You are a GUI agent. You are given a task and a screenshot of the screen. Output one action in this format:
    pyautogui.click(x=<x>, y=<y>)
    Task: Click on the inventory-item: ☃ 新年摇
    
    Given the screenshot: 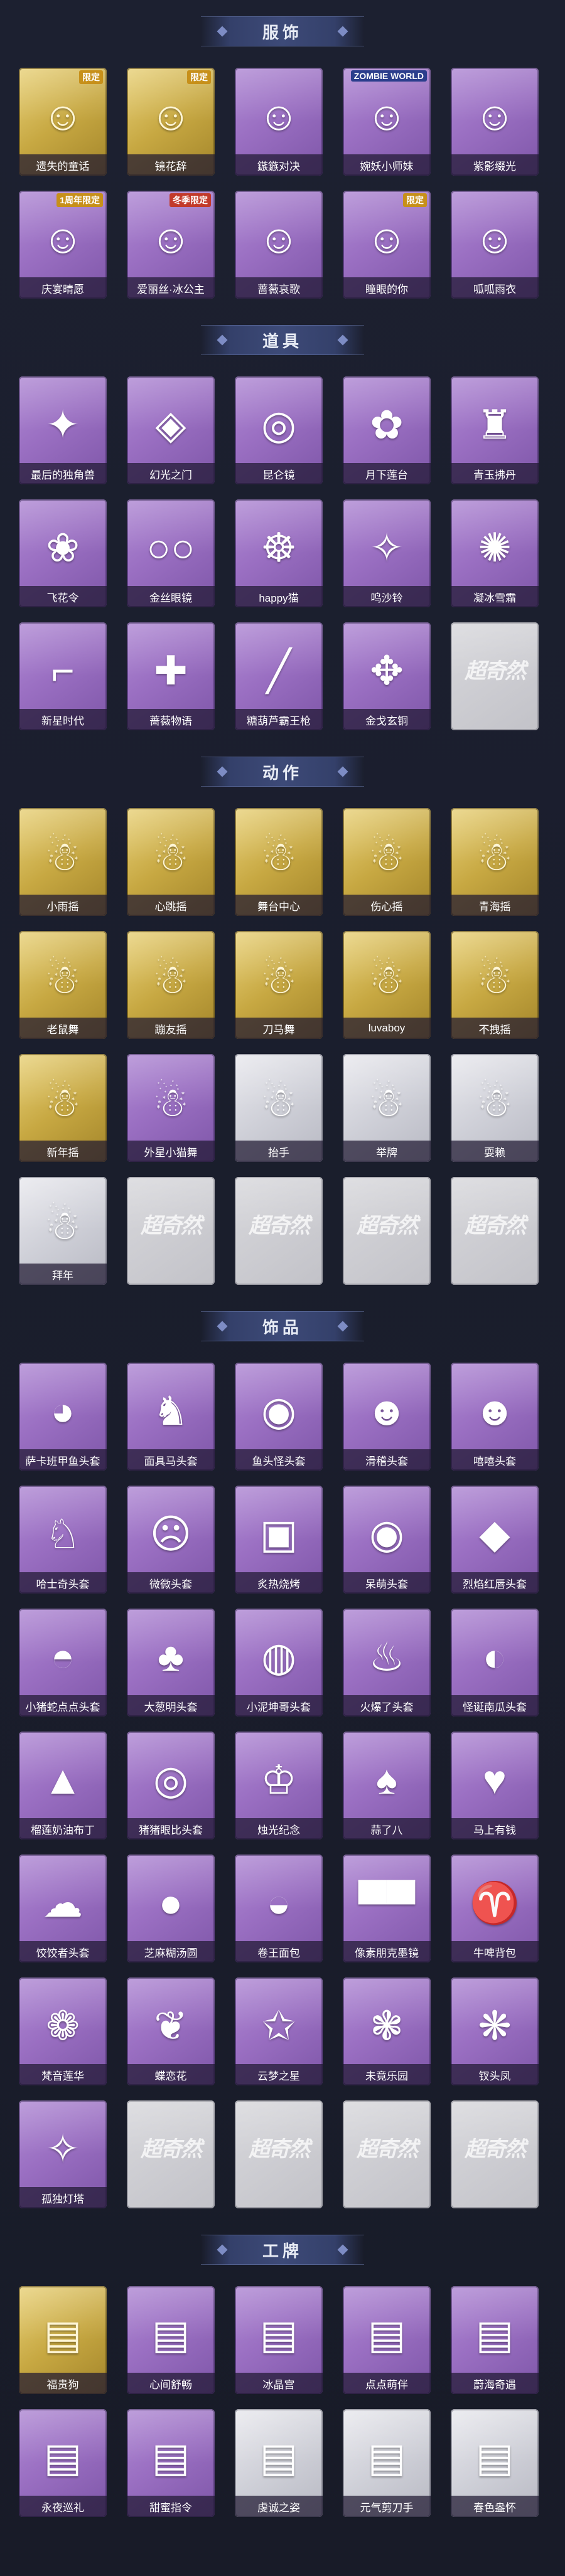 What is the action you would take?
    pyautogui.click(x=65, y=1111)
    